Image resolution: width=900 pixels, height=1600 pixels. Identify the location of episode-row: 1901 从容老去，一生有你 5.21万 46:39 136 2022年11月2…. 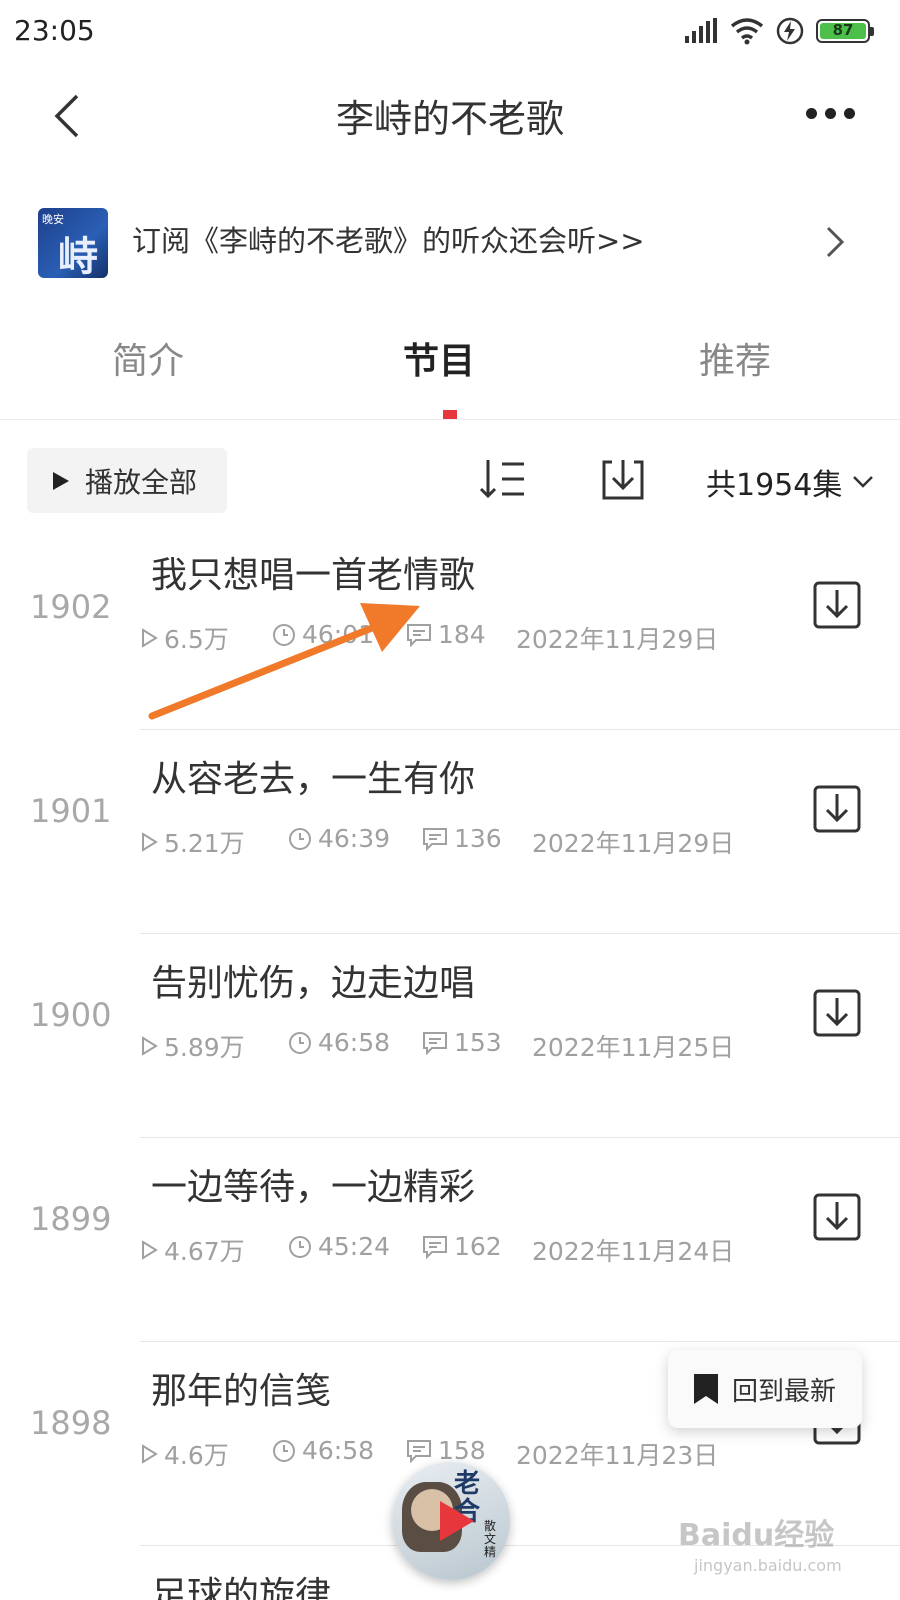
(450, 832).